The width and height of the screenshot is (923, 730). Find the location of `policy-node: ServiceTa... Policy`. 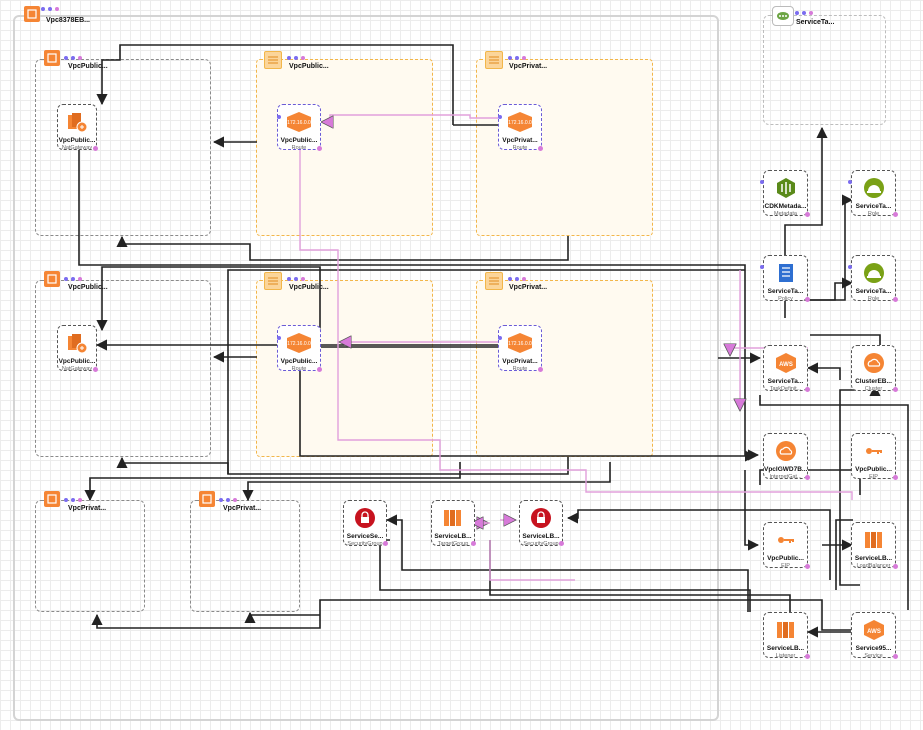

policy-node: ServiceTa... Policy is located at coordinates (785, 278).